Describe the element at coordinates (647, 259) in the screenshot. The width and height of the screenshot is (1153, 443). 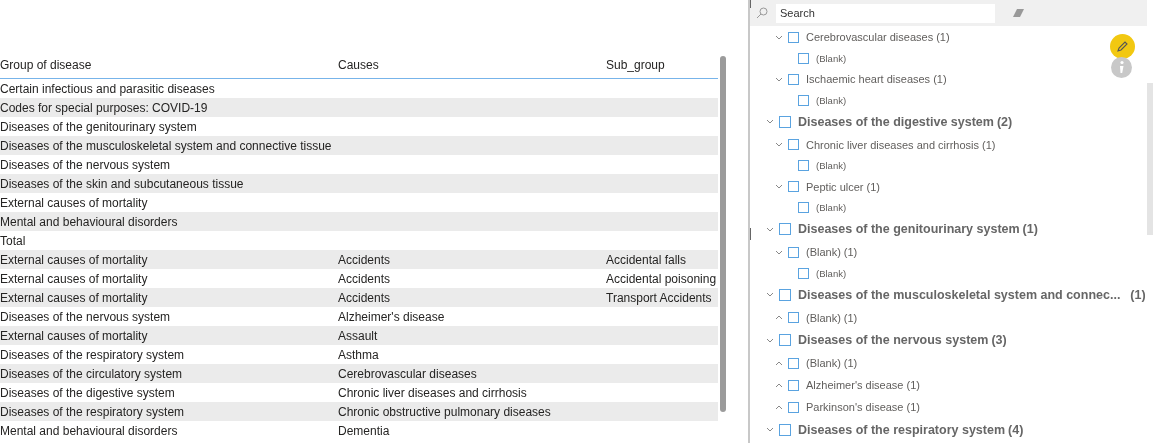
I see `table-cell-text: Accidental falls` at that location.